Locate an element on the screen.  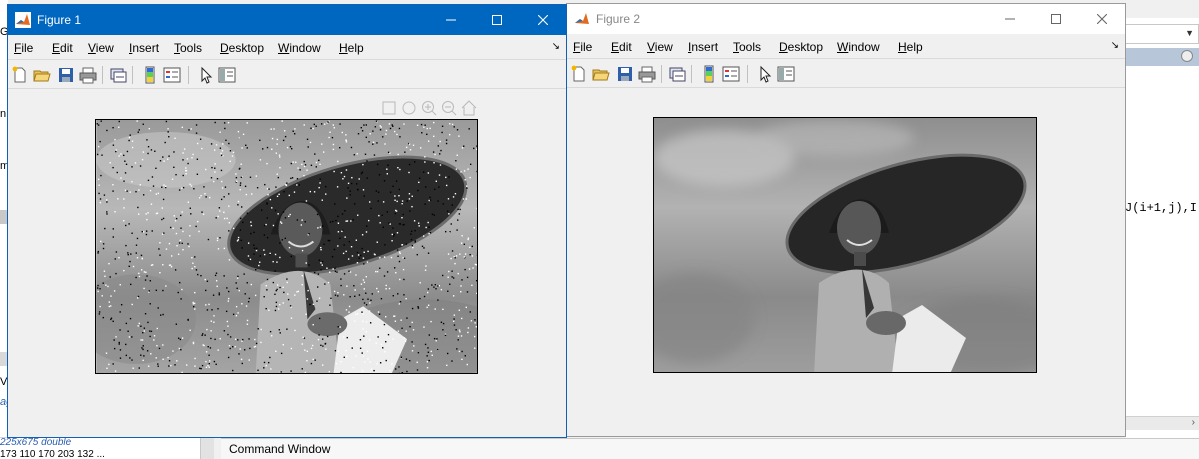
current-folder-combo: ▼ is located at coordinates (1162, 34).